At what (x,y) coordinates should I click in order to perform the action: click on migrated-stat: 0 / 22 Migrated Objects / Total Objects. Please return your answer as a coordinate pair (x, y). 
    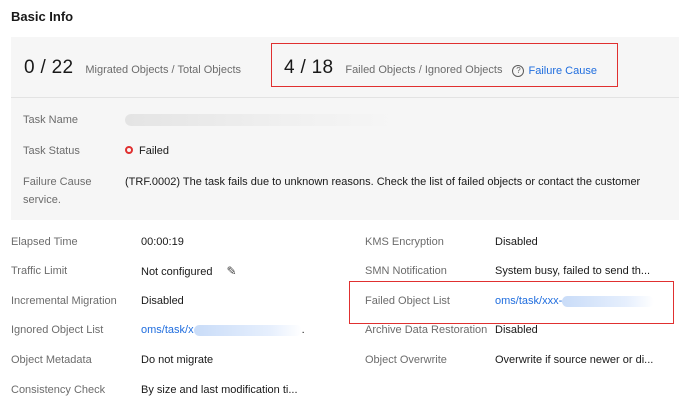
    Looking at the image, I should click on (132, 68).